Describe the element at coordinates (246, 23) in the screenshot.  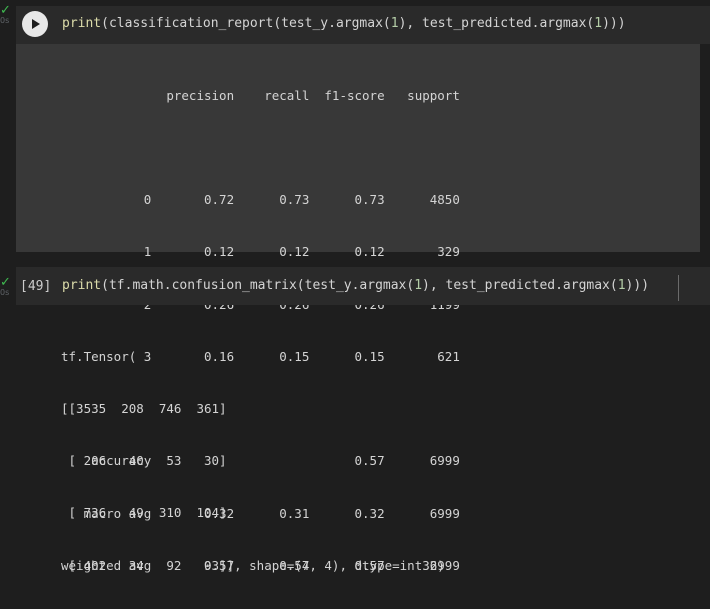
I see `code-part: (classification_report(test_y.argmax(` at that location.